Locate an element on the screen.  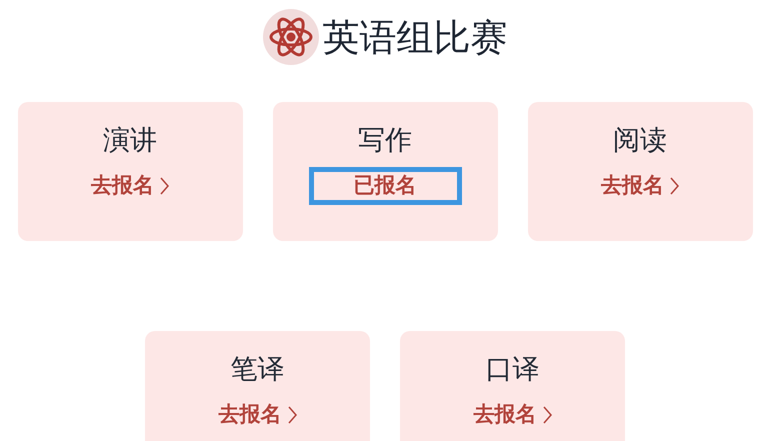
contest-name: 演讲 is located at coordinates (130, 141).